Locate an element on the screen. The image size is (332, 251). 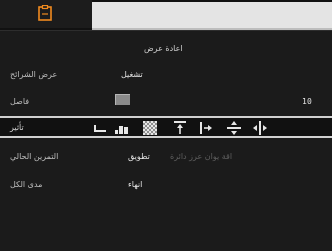
checker-icon is located at coordinates (150, 128).